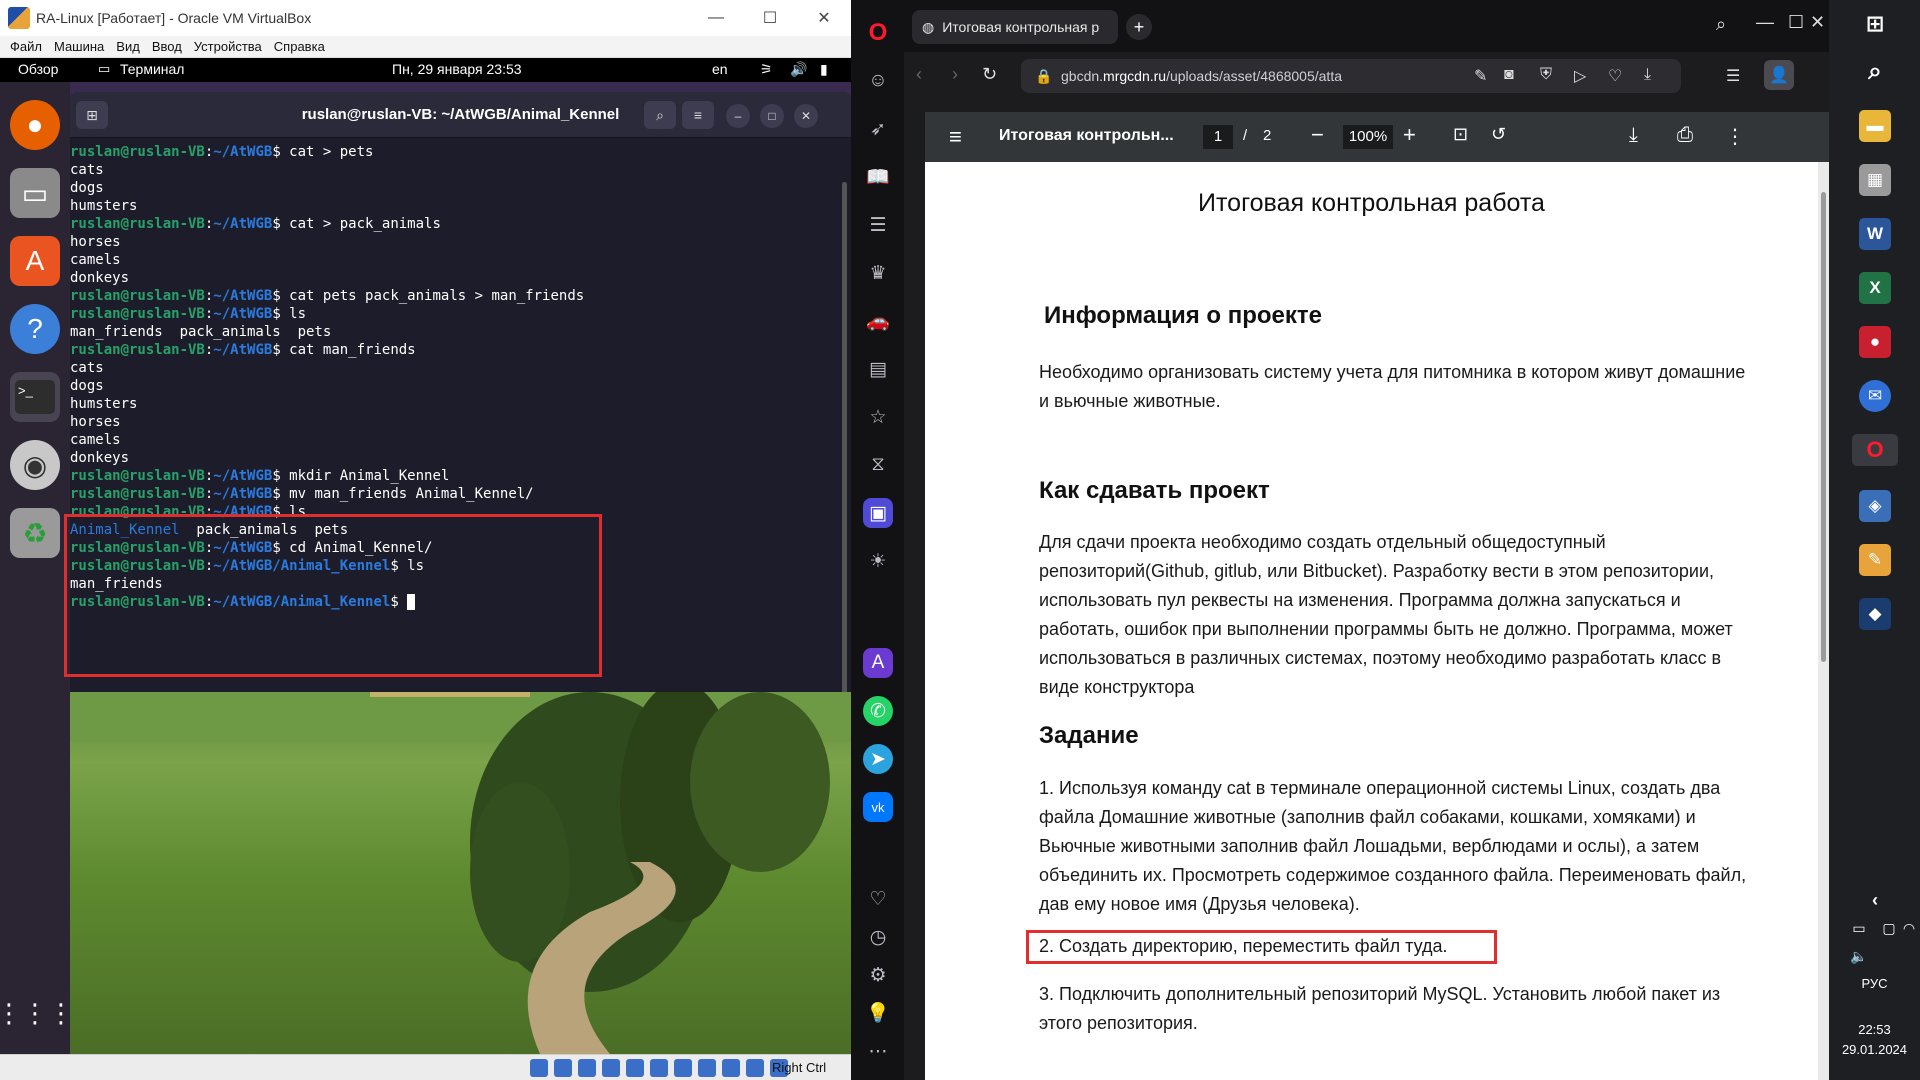 Image resolution: width=1920 pixels, height=1080 pixels. I want to click on snapshot-icon: ◙, so click(1509, 75).